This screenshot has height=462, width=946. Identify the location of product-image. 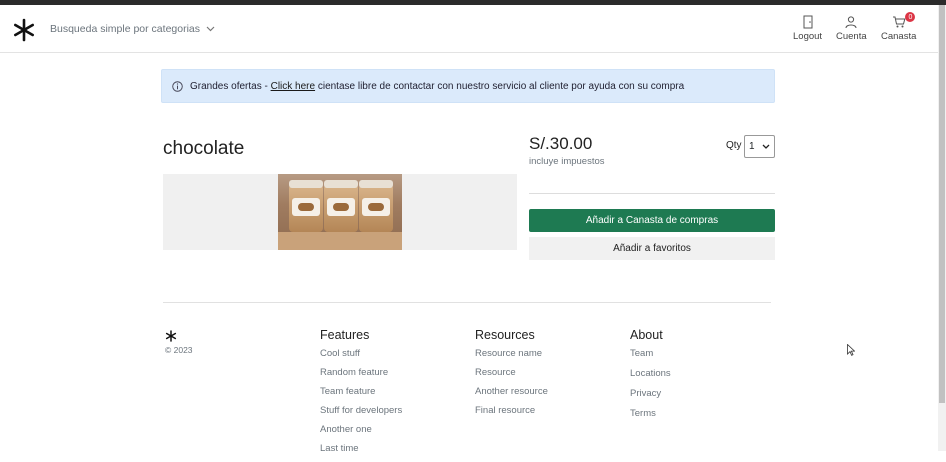
(340, 212).